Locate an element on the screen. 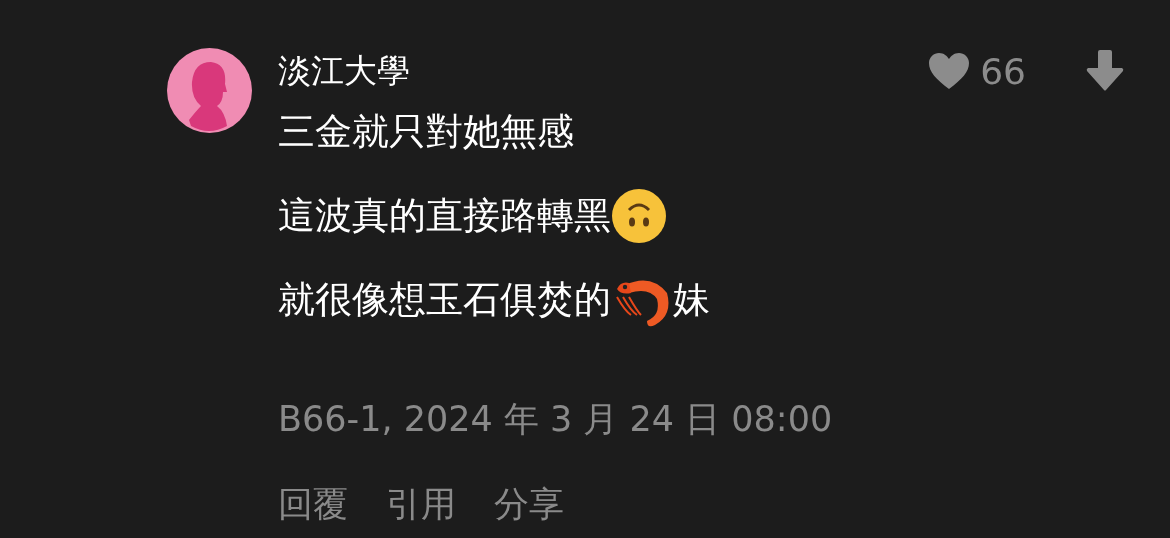  arrow-down-icon is located at coordinates (1105, 71).